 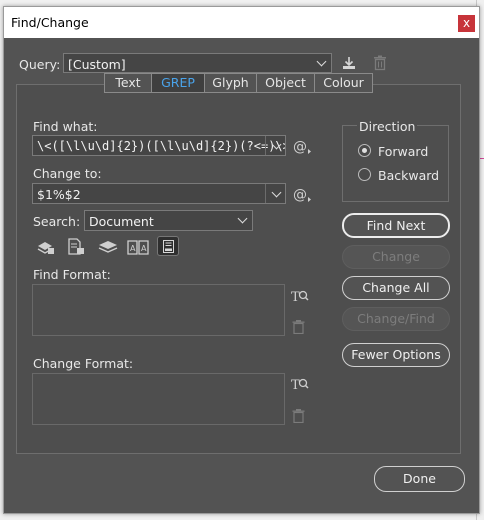 I want to click on tab-object: Object, so click(x=286, y=83).